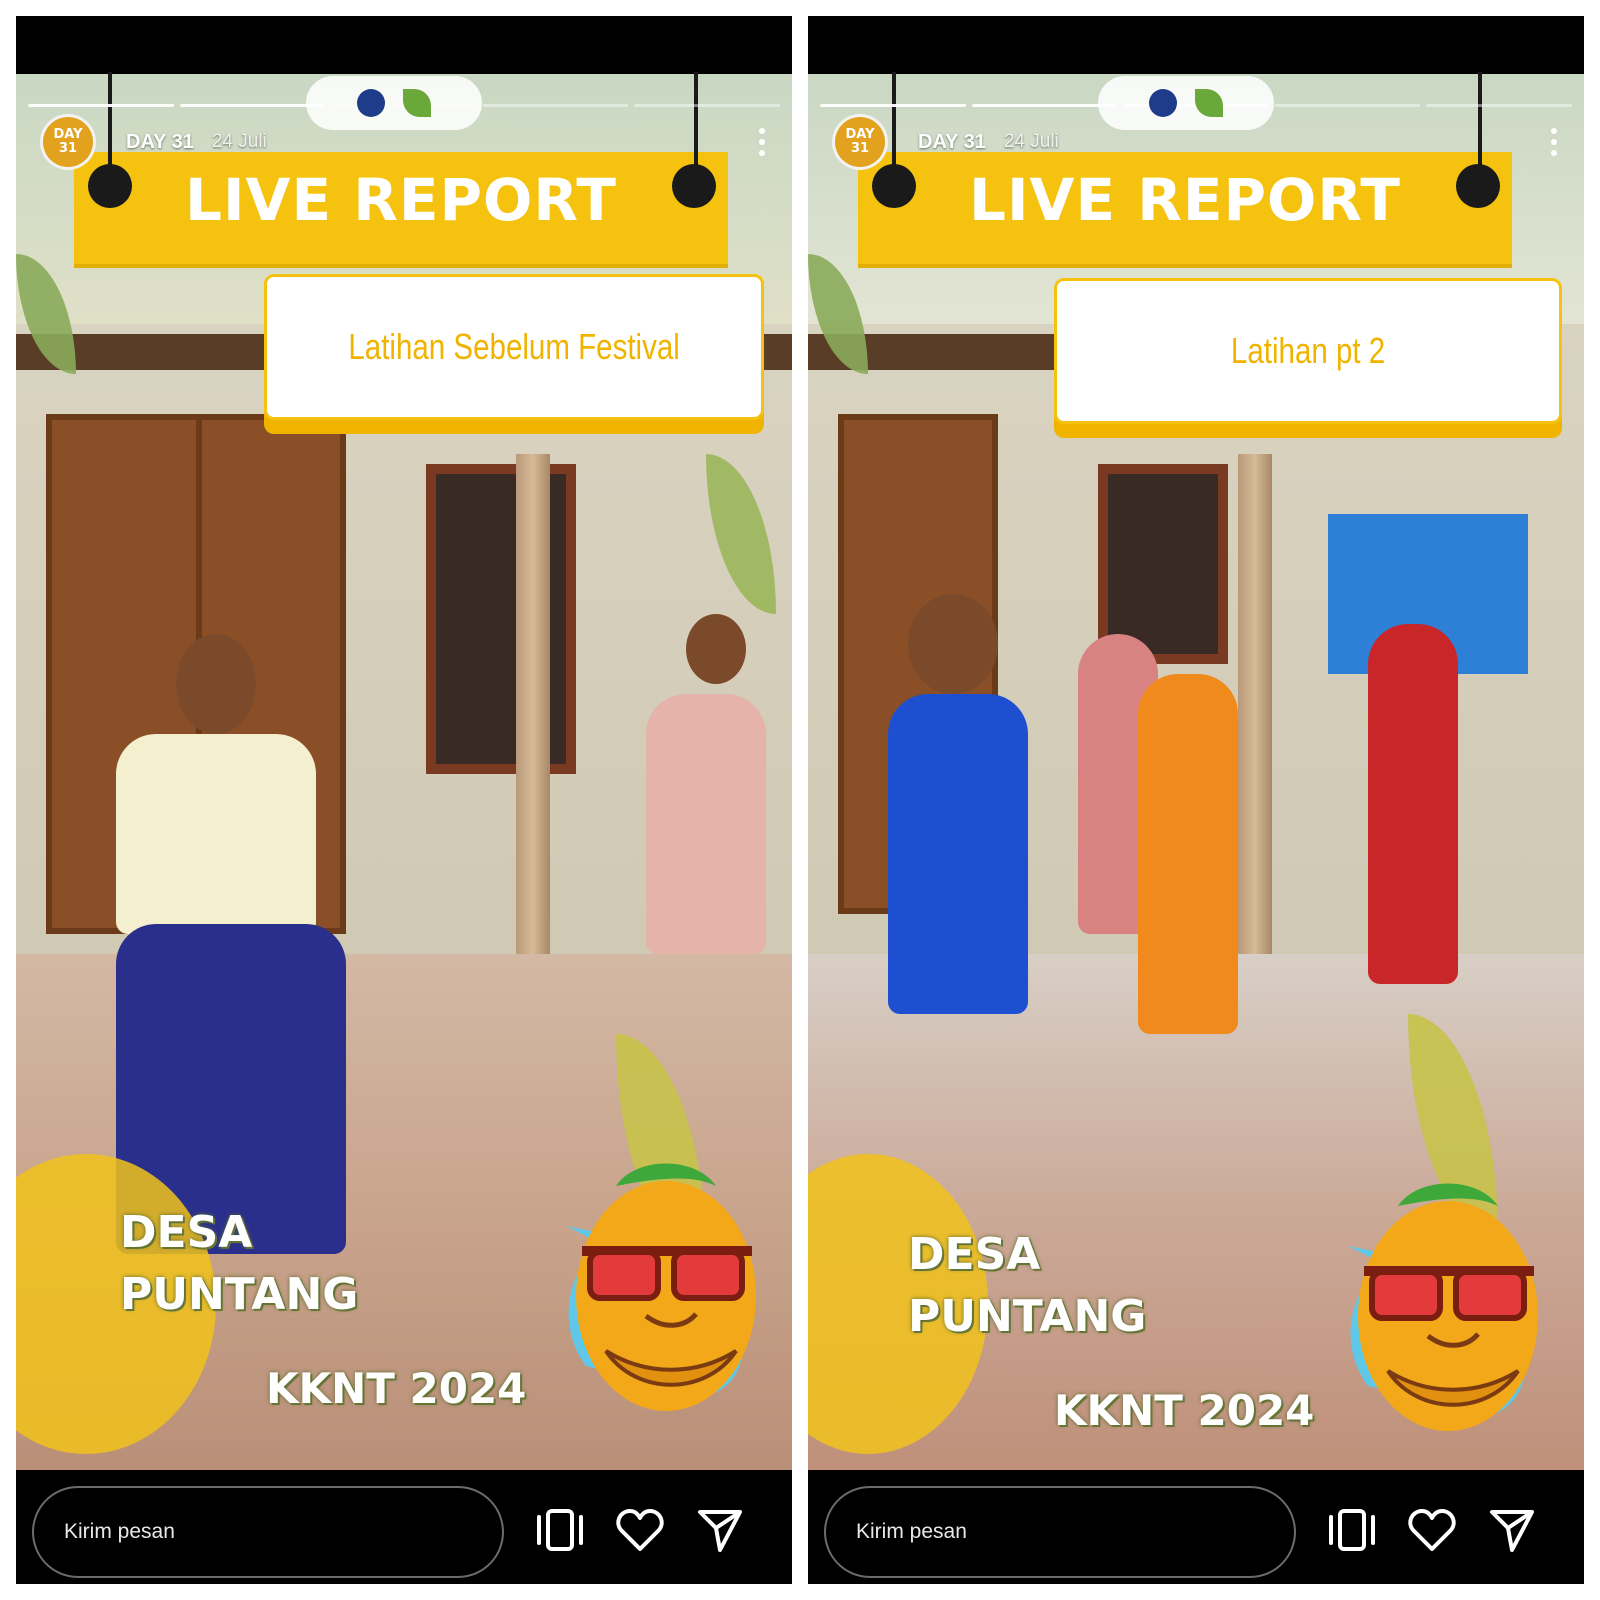 The width and height of the screenshot is (1600, 1600). I want to click on wooden-pillar, so click(1255, 734).